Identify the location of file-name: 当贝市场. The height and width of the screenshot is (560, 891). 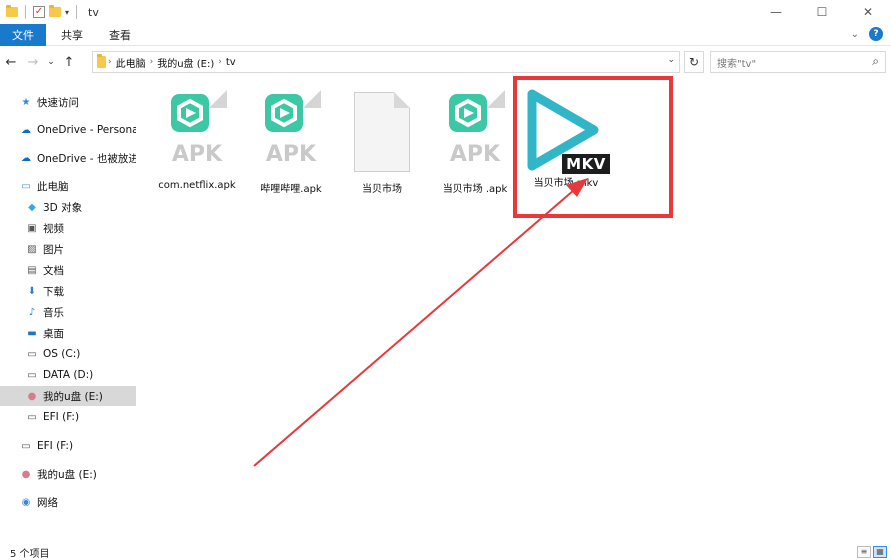
(382, 189).